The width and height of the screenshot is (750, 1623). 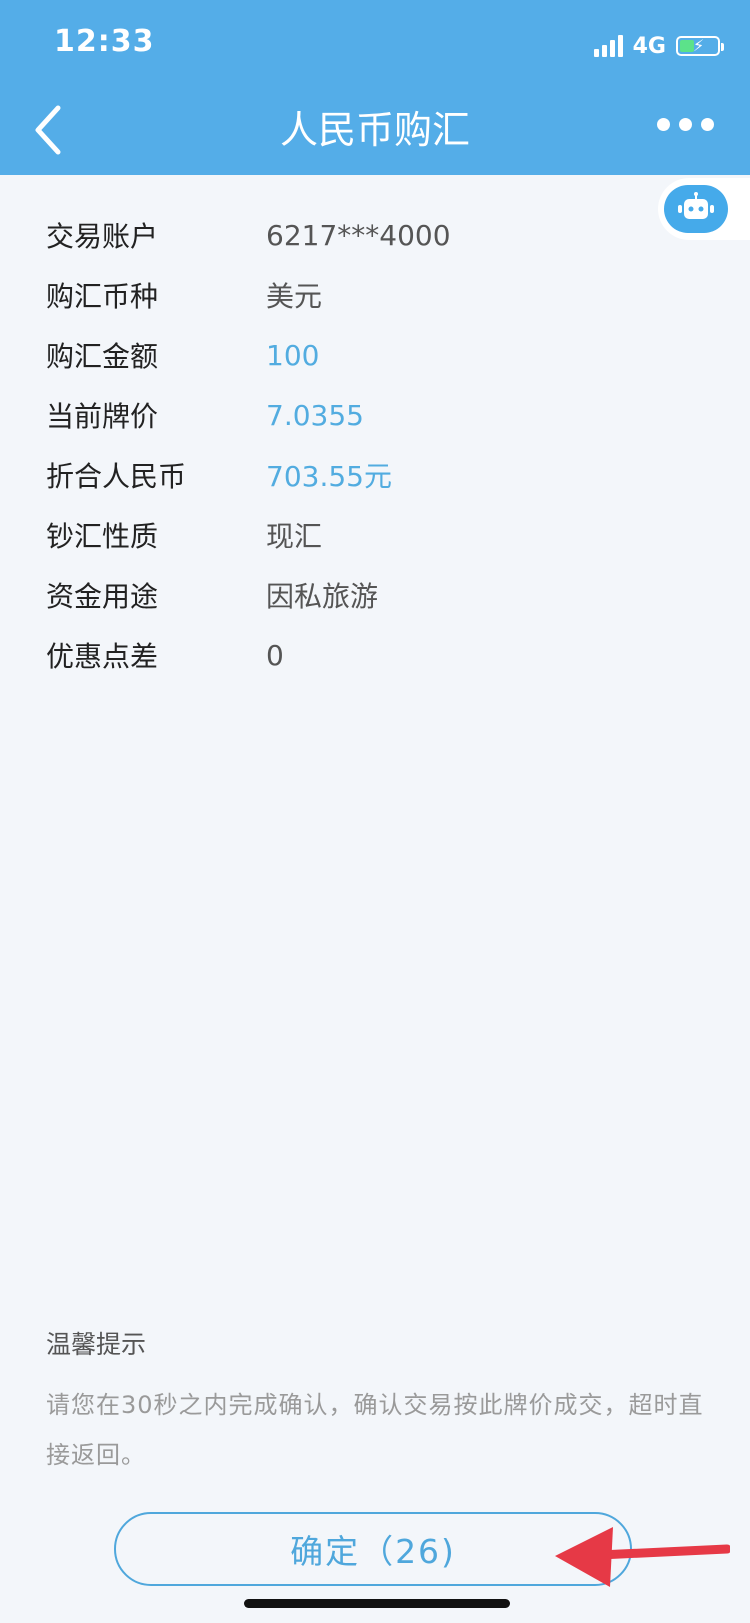 What do you see at coordinates (371, 295) in the screenshot?
I see `detail-row-currency: 购汇币种 美元` at bounding box center [371, 295].